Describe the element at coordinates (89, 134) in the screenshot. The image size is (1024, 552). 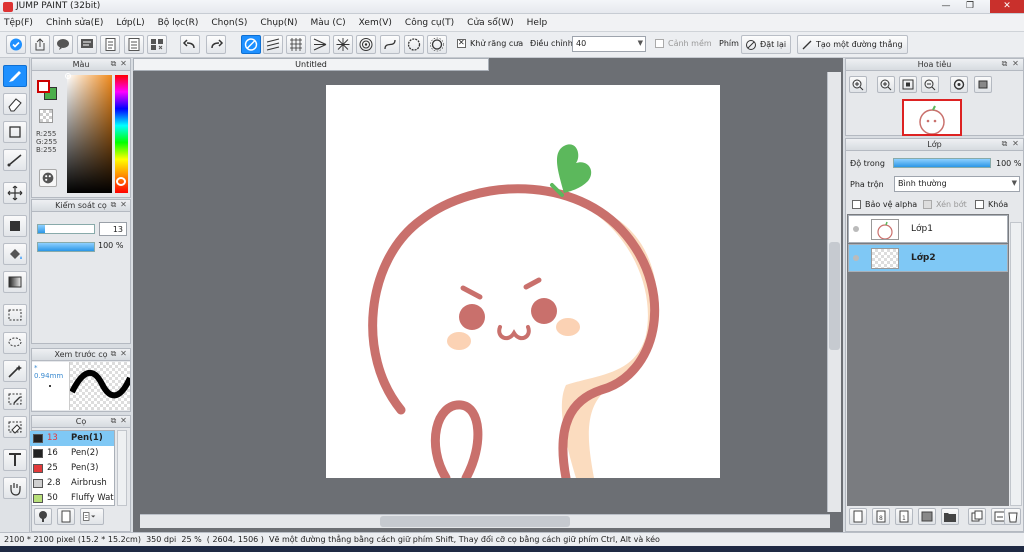
I see `color-saturation-field` at that location.